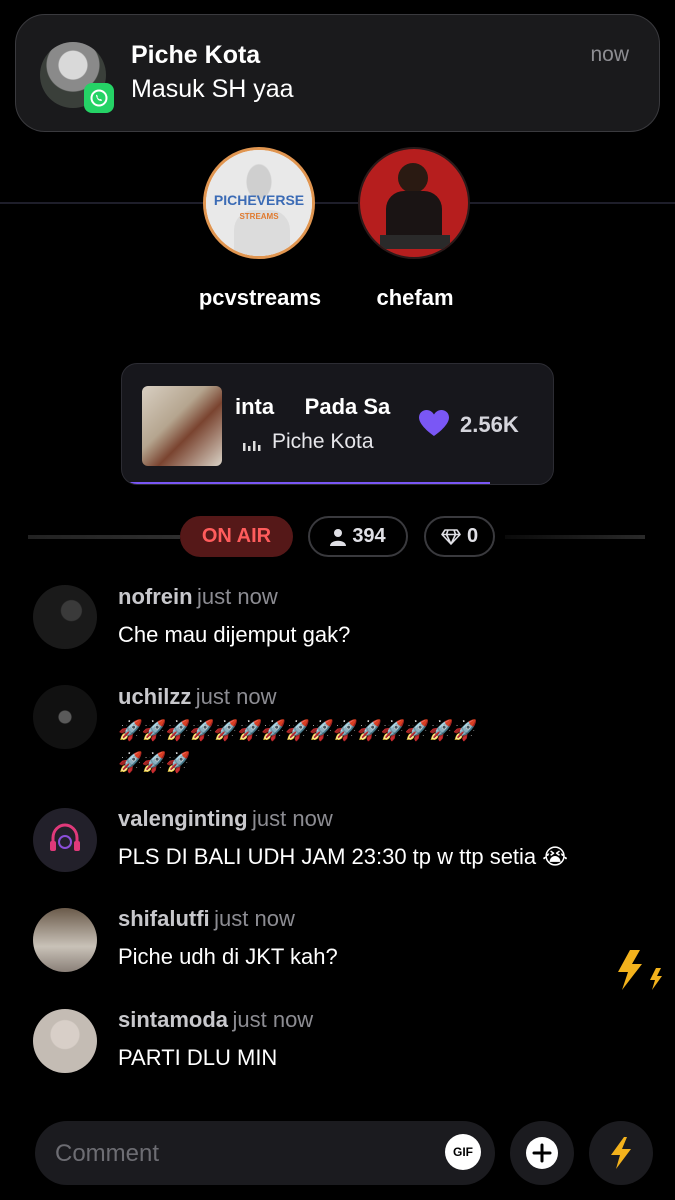 This screenshot has height=1200, width=675. What do you see at coordinates (182, 426) in the screenshot?
I see `album-cover` at bounding box center [182, 426].